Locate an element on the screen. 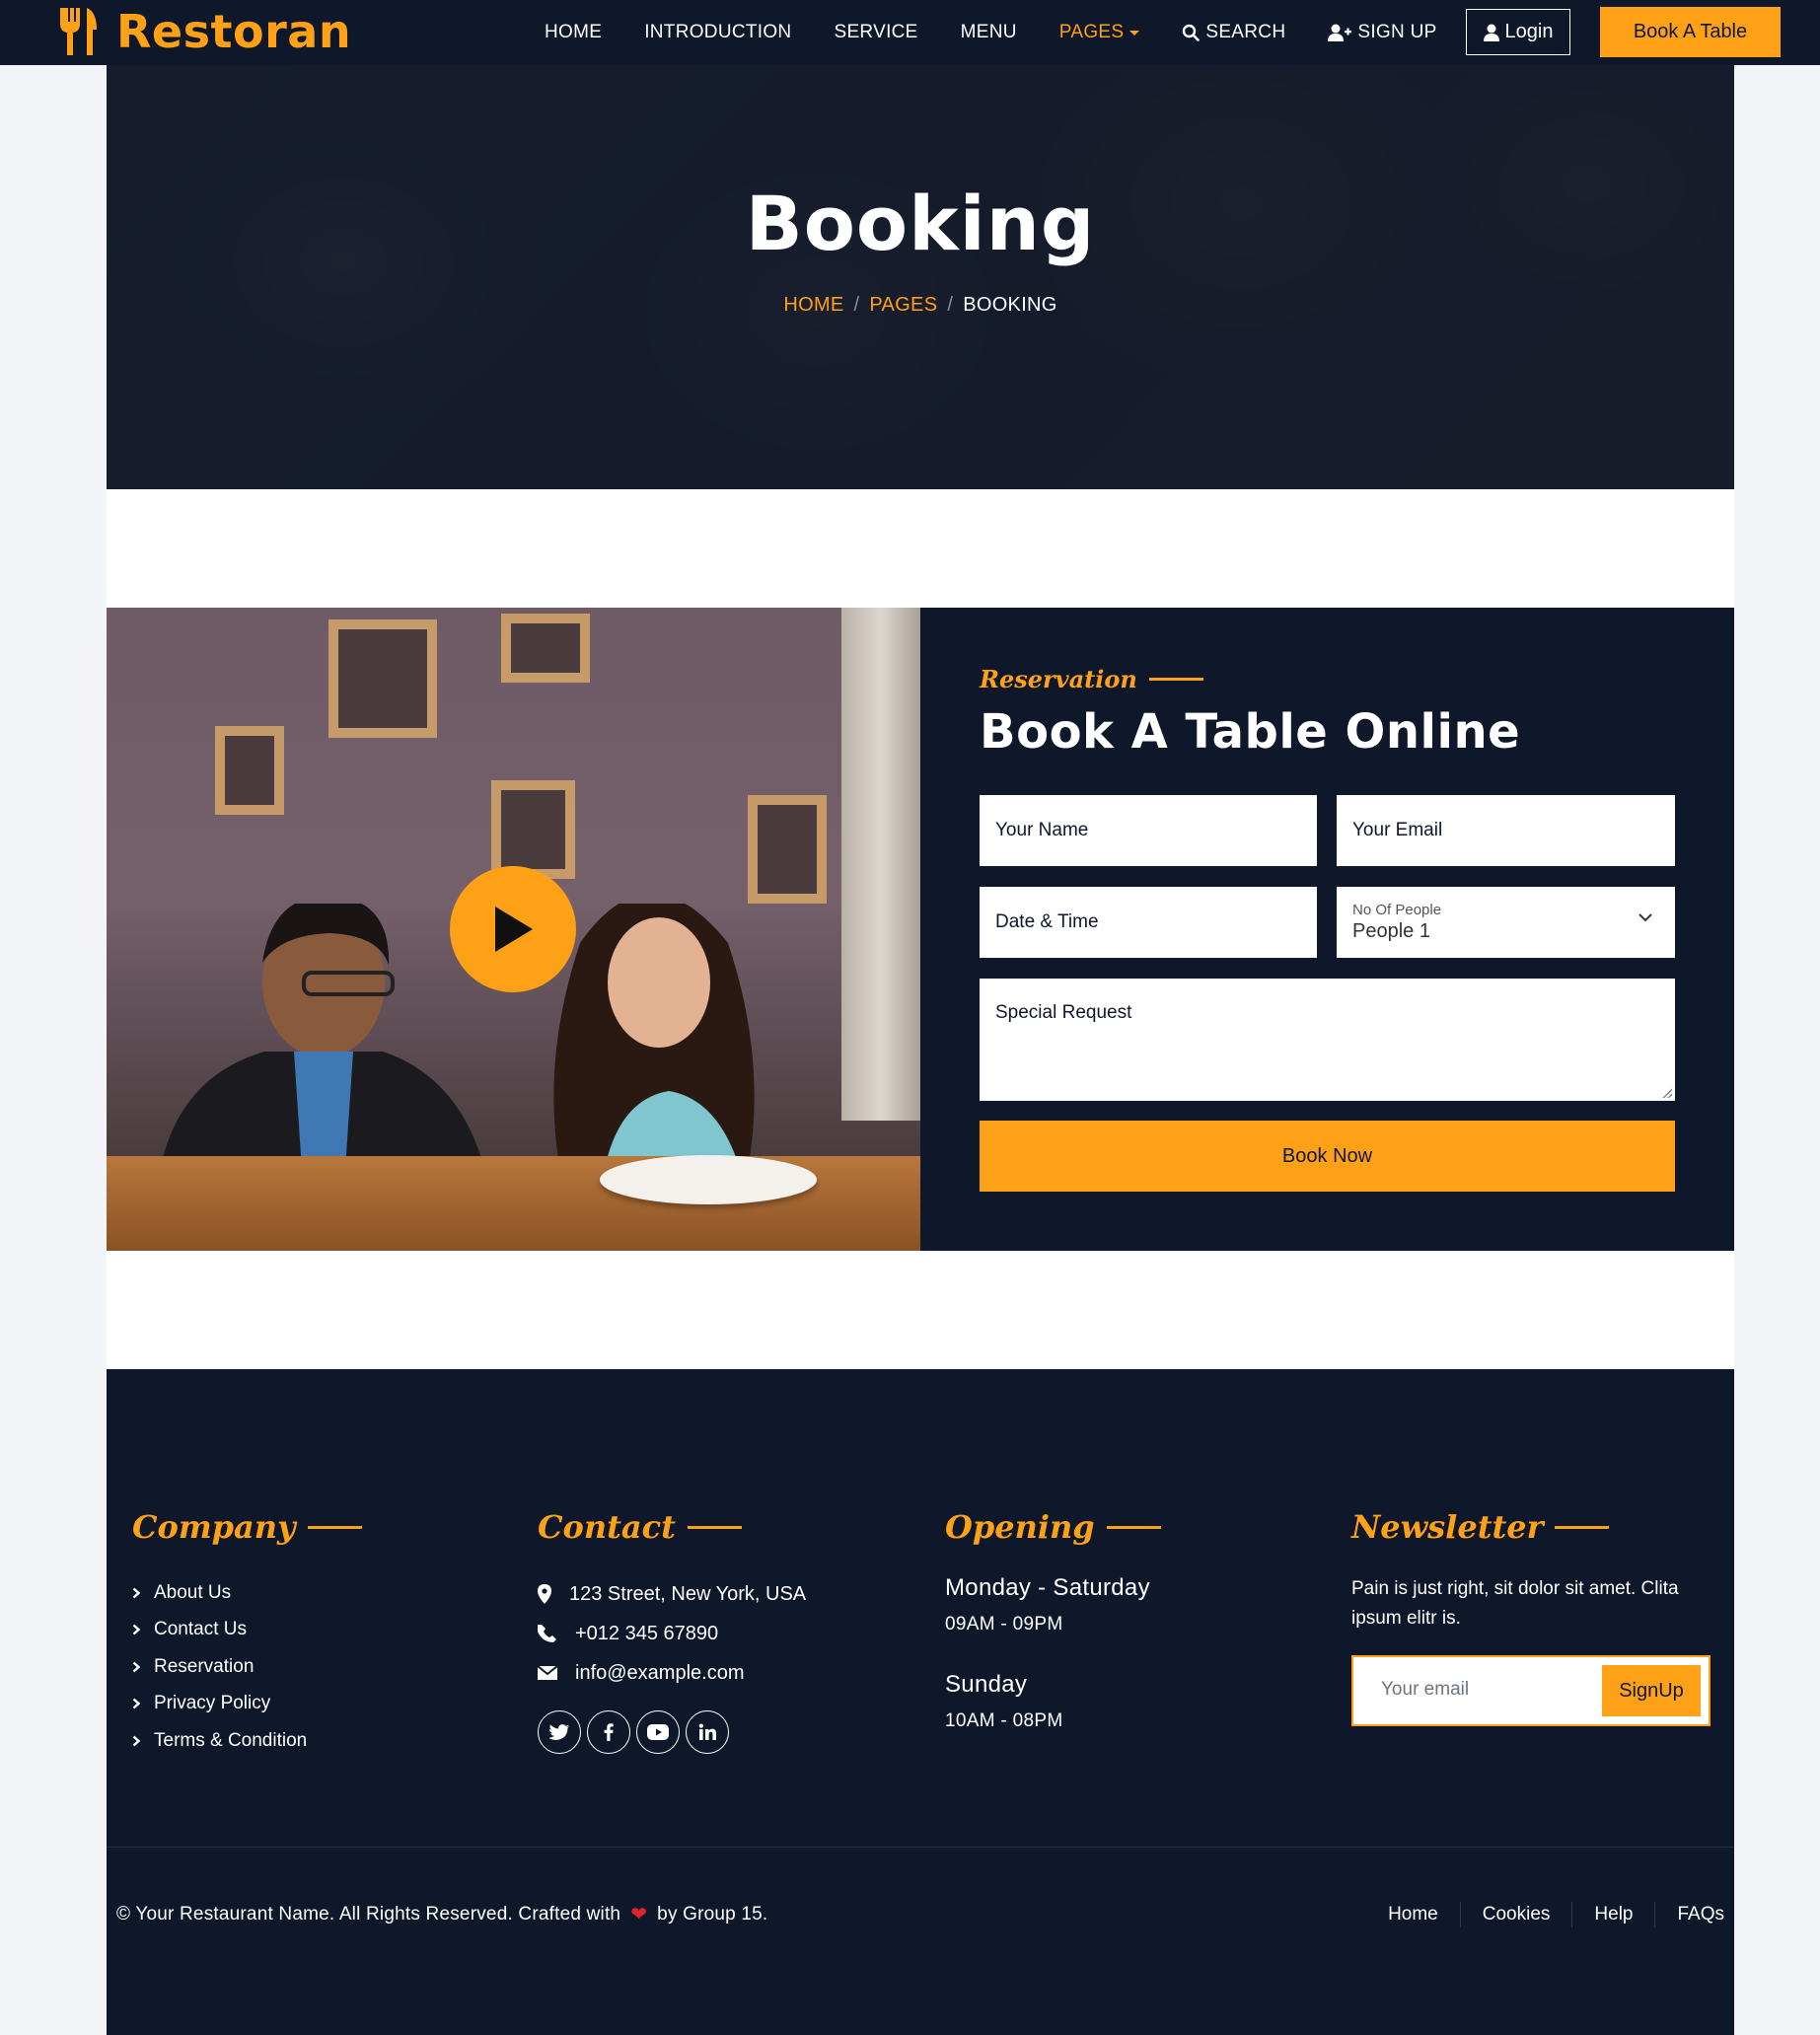  footer-menu: Home Cookies Help FAQs is located at coordinates (1545, 1914).